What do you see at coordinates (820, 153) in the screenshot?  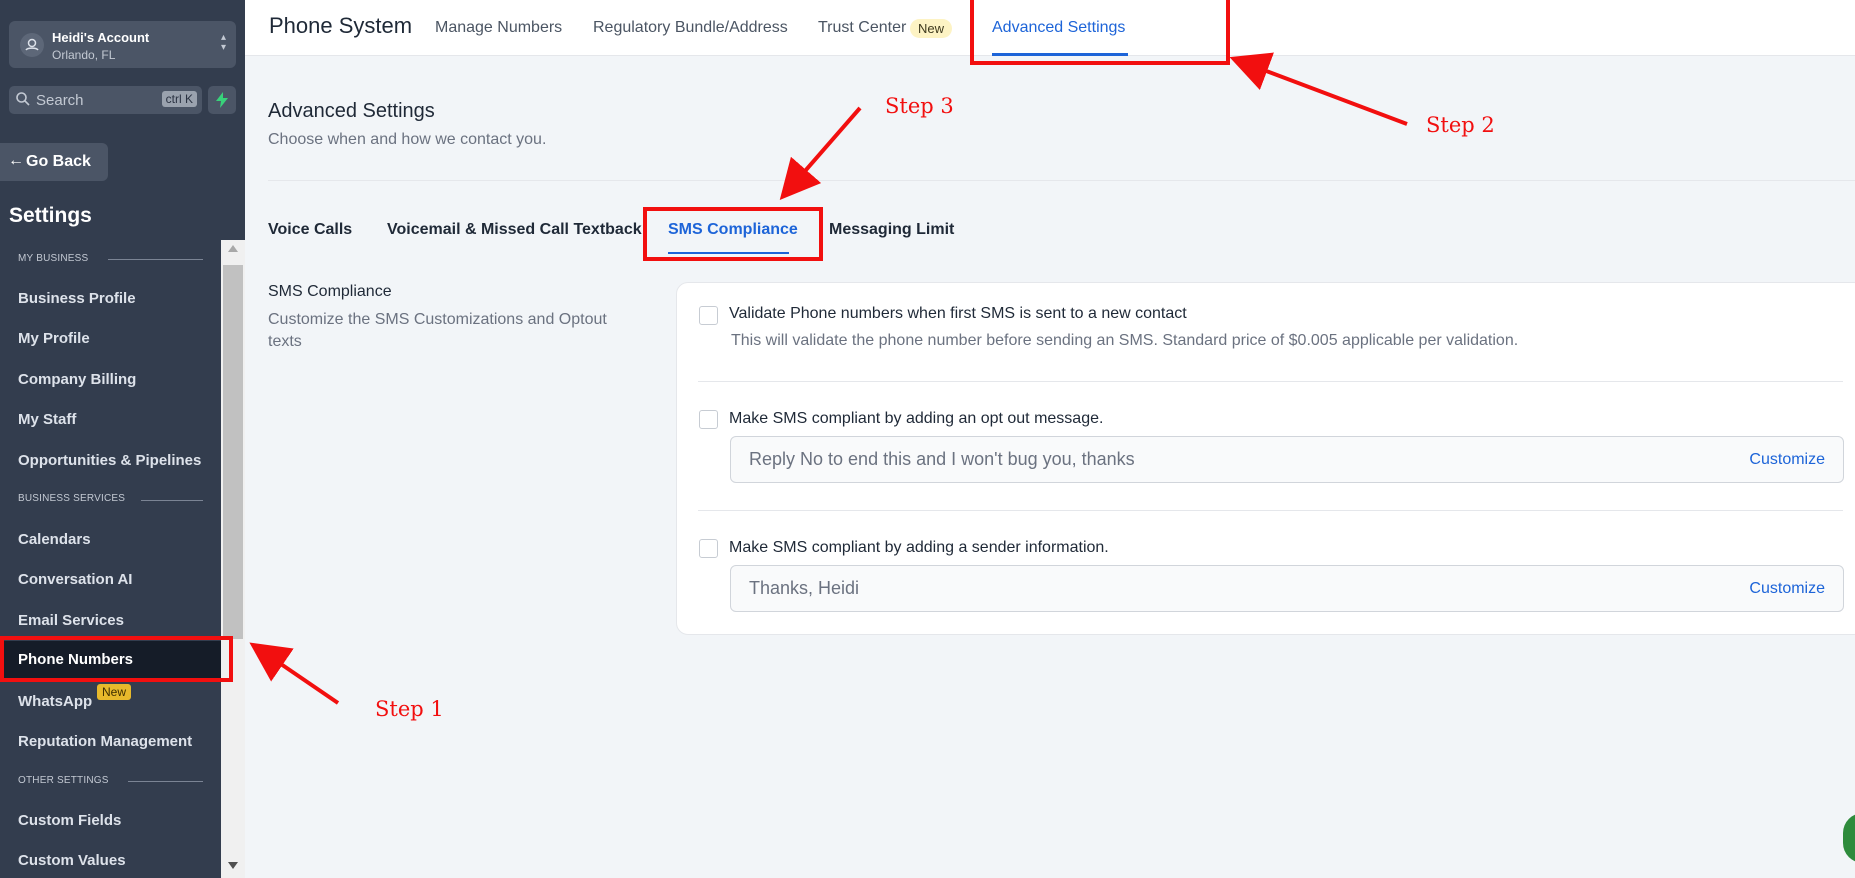 I see `step3-arrow` at bounding box center [820, 153].